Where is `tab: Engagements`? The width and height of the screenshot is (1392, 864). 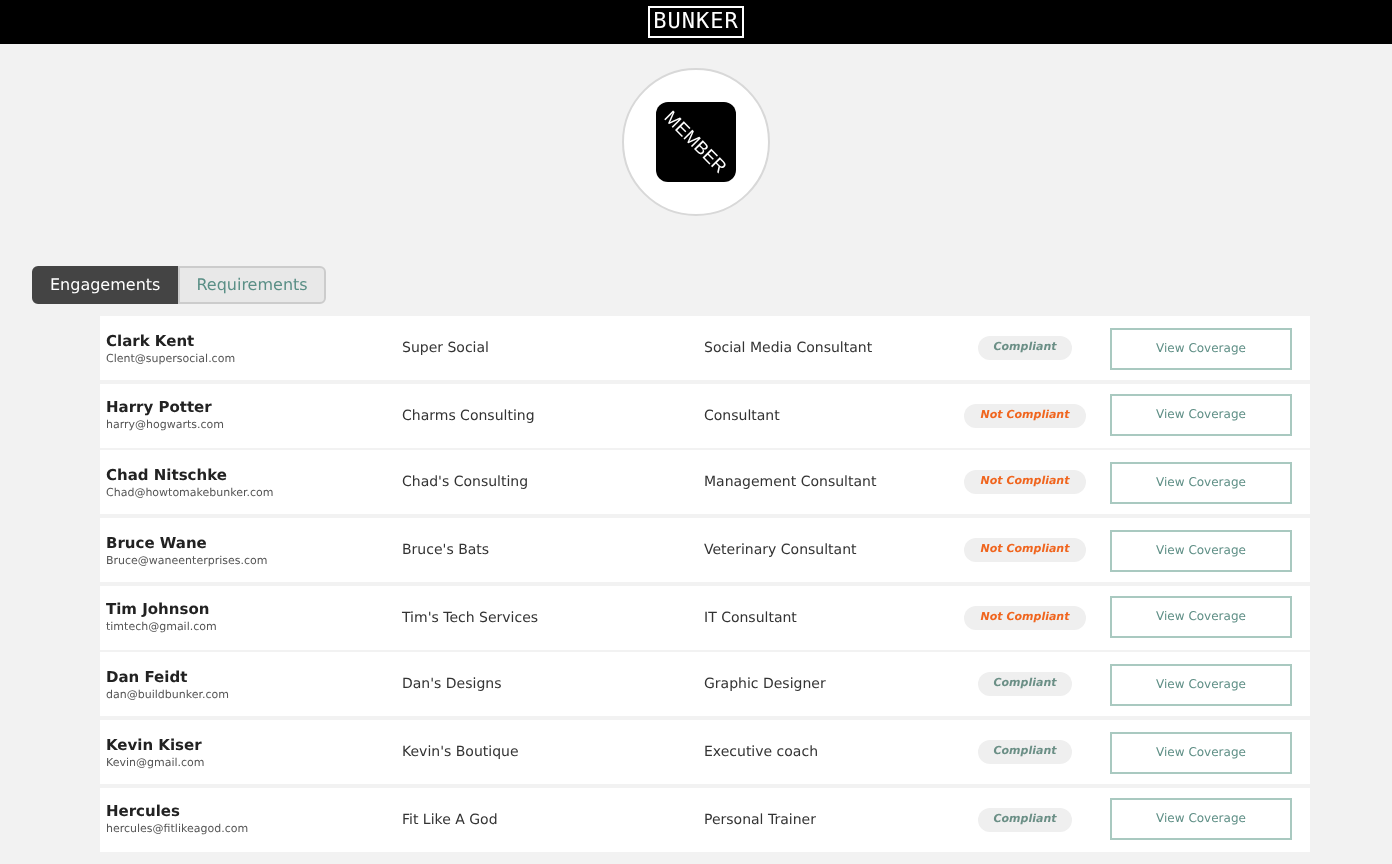 tab: Engagements is located at coordinates (105, 285).